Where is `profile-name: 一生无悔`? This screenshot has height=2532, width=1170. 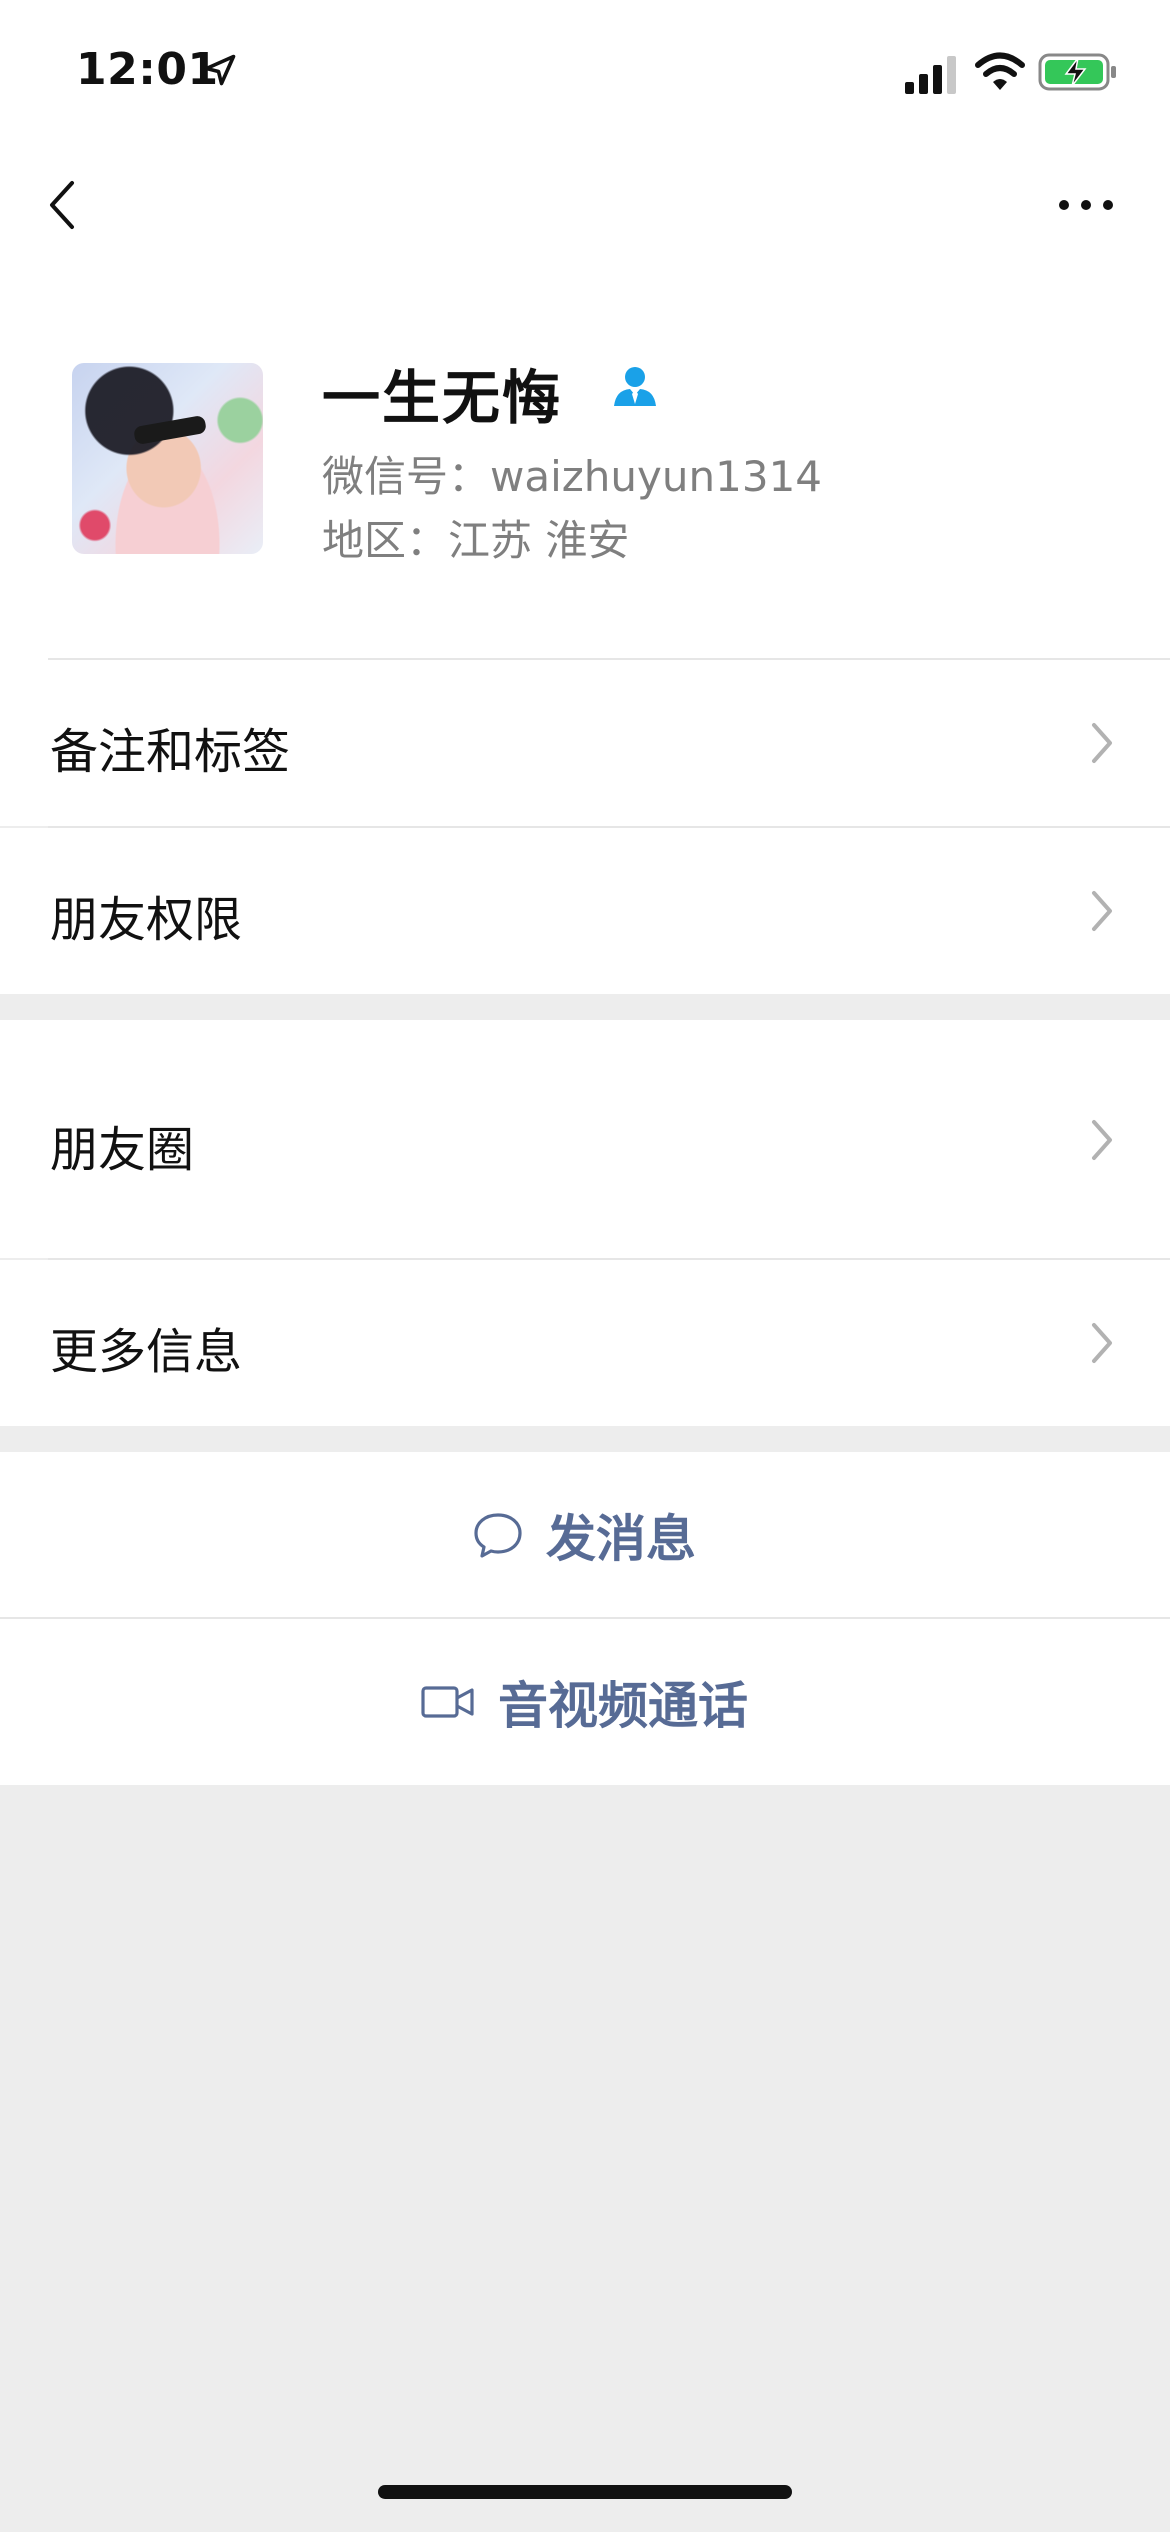 profile-name: 一生无悔 is located at coordinates (442, 398).